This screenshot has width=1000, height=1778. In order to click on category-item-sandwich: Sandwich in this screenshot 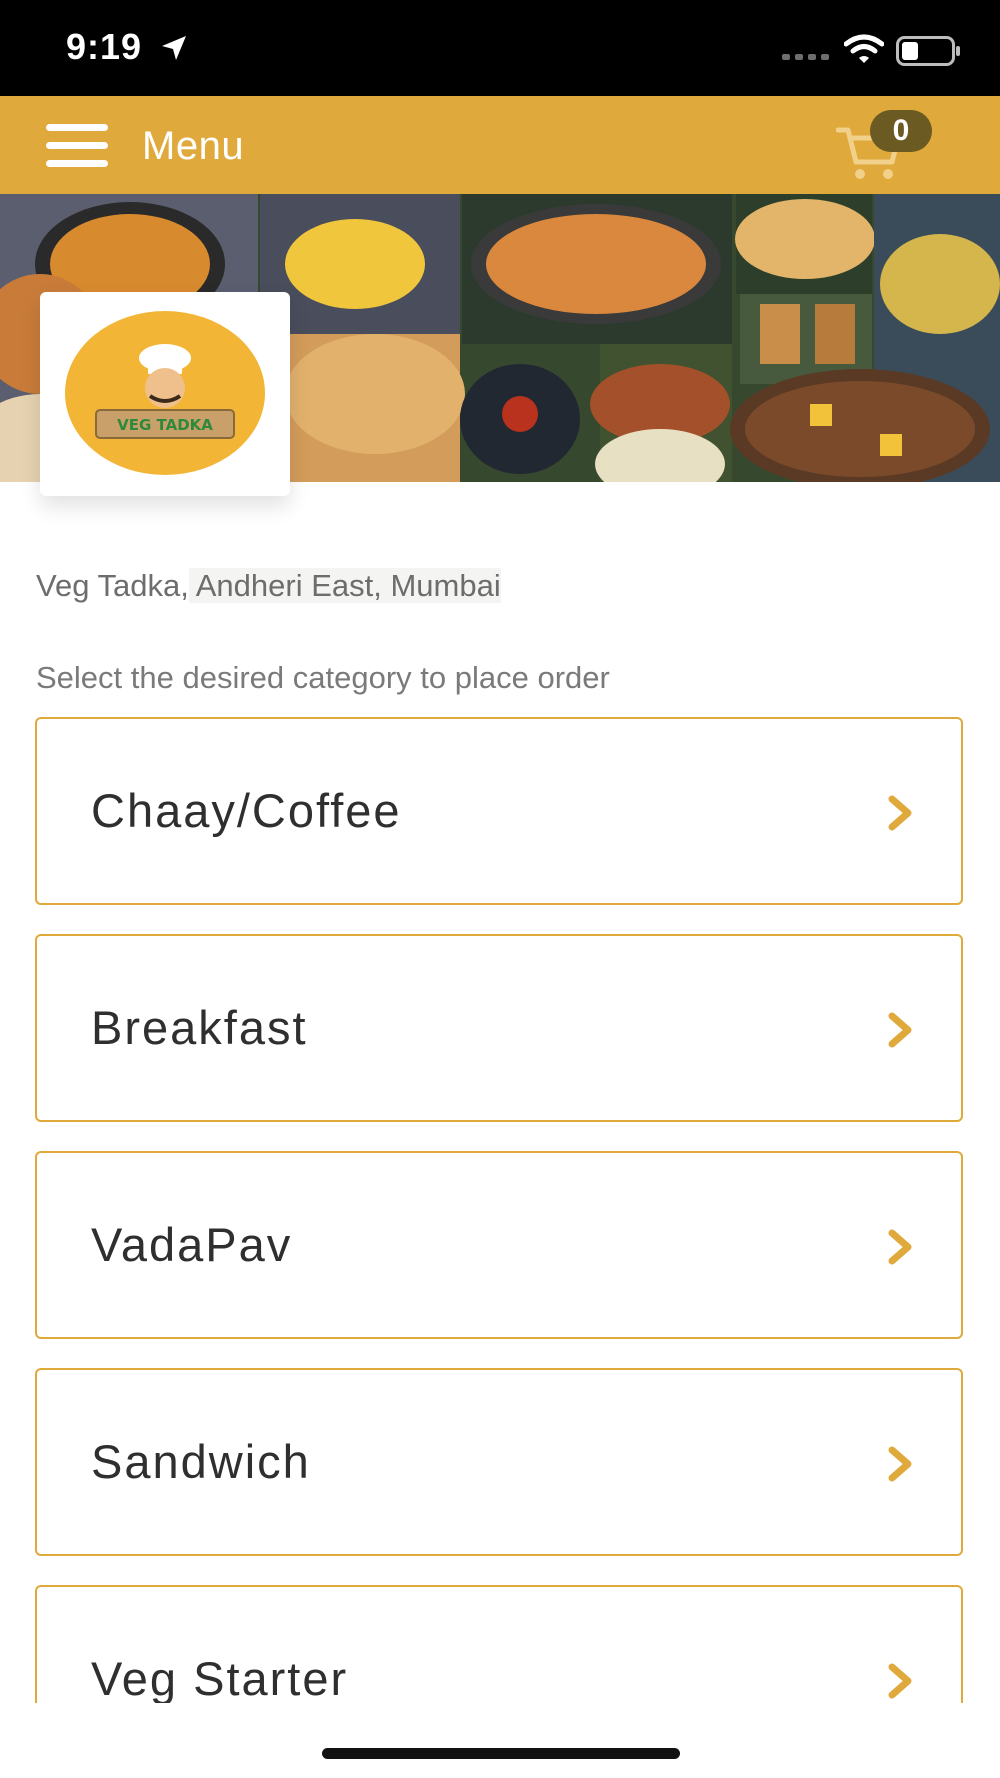, I will do `click(499, 1462)`.